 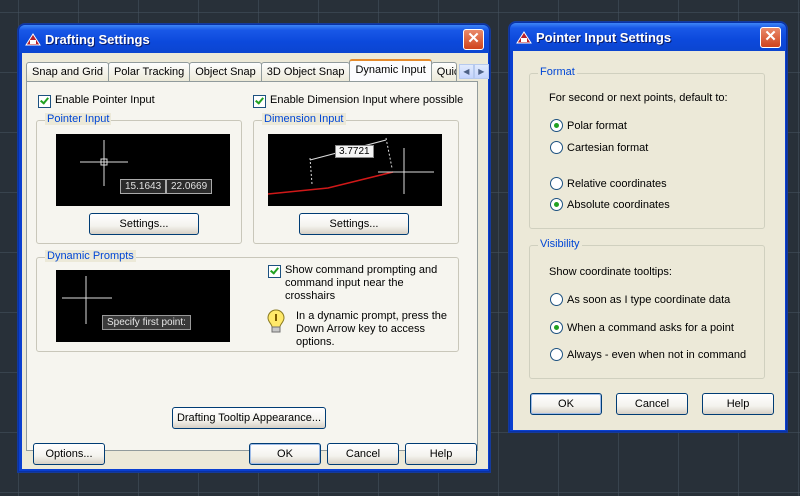 I want to click on dimension-value-tooltip: 3.7721, so click(x=354, y=151).